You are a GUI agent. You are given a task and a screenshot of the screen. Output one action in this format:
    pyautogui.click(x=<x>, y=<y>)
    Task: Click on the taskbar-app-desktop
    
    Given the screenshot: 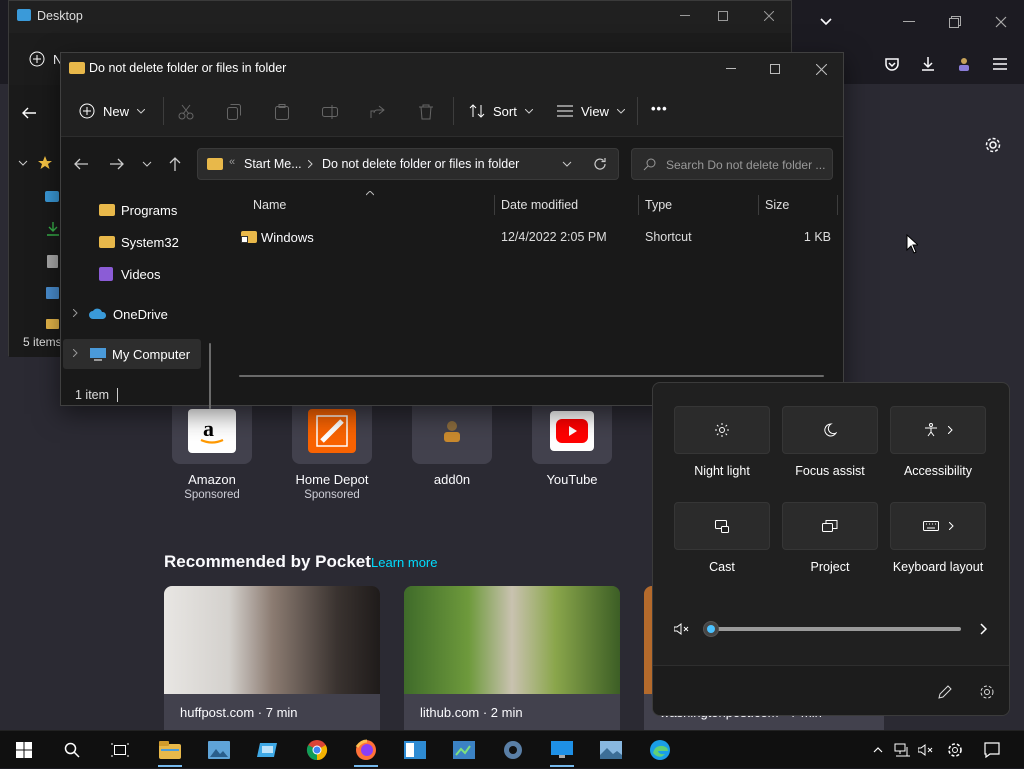 What is the action you would take?
    pyautogui.click(x=562, y=750)
    